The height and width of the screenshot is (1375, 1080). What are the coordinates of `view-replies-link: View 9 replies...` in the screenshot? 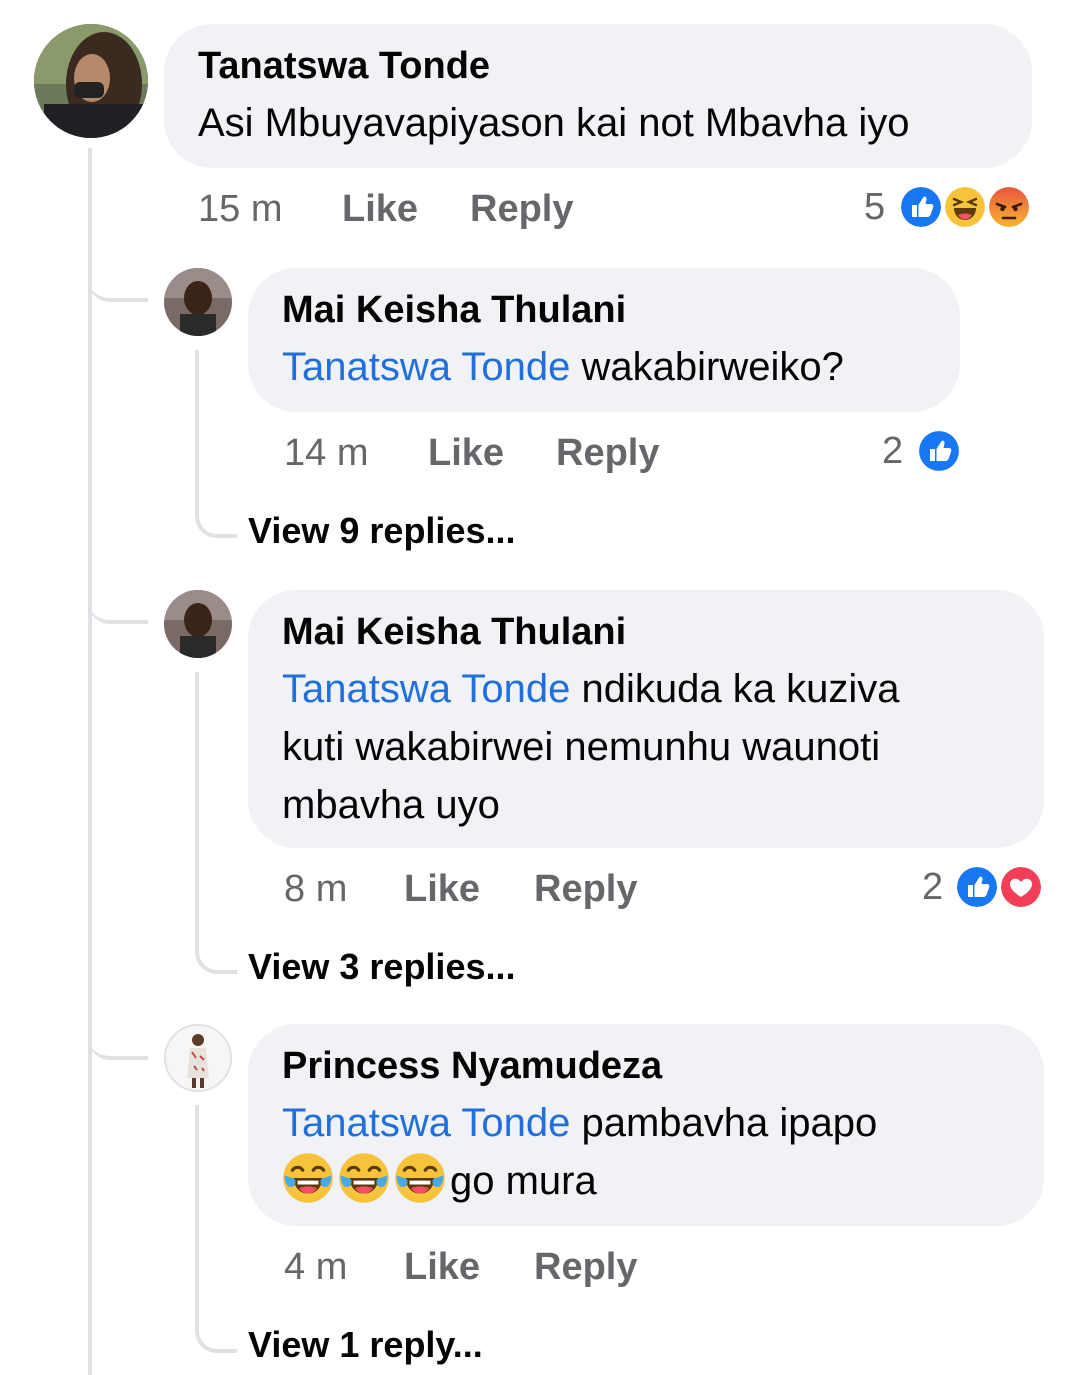 It's located at (382, 531).